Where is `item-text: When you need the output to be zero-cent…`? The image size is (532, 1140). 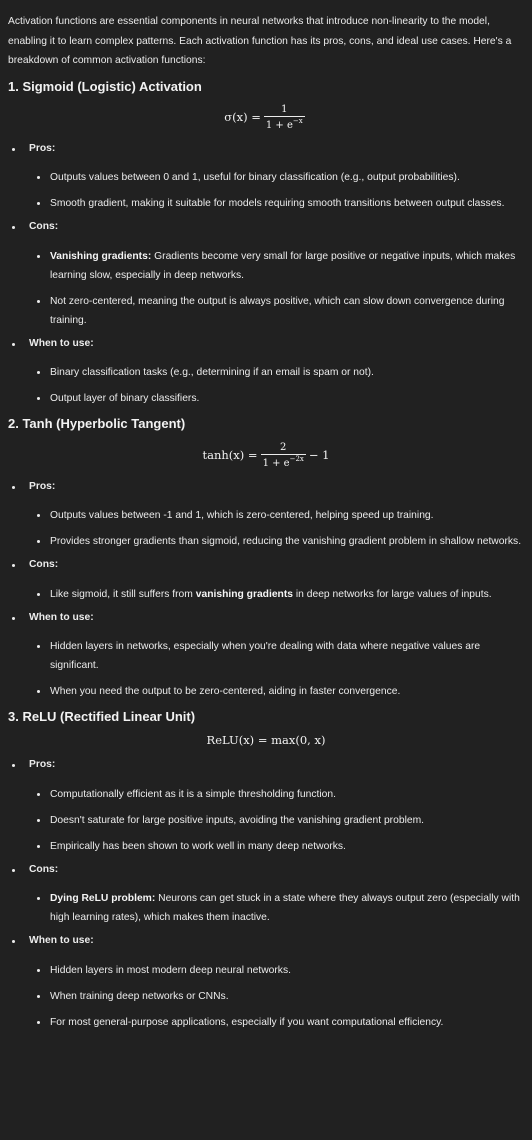
item-text: When you need the output to be zero-cent… is located at coordinates (225, 692).